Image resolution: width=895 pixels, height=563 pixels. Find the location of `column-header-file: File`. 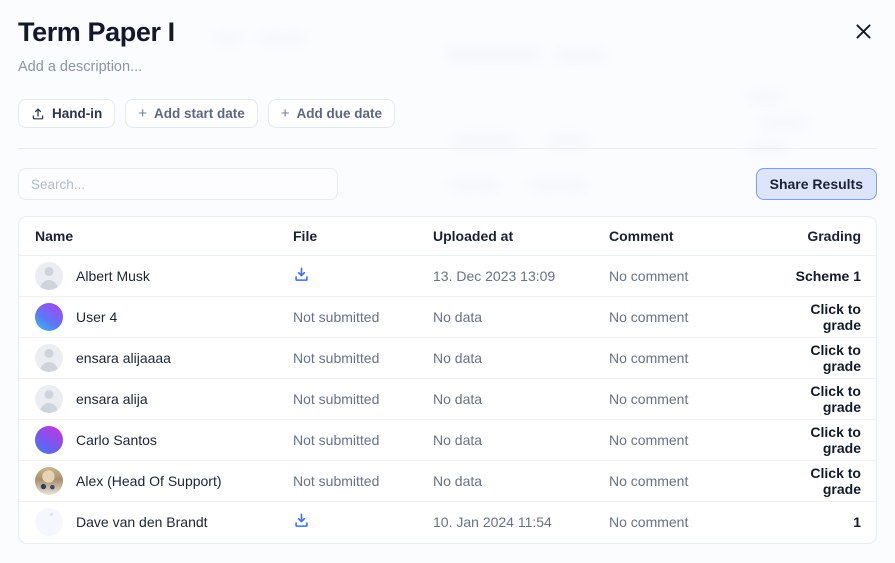

column-header-file: File is located at coordinates (363, 236).